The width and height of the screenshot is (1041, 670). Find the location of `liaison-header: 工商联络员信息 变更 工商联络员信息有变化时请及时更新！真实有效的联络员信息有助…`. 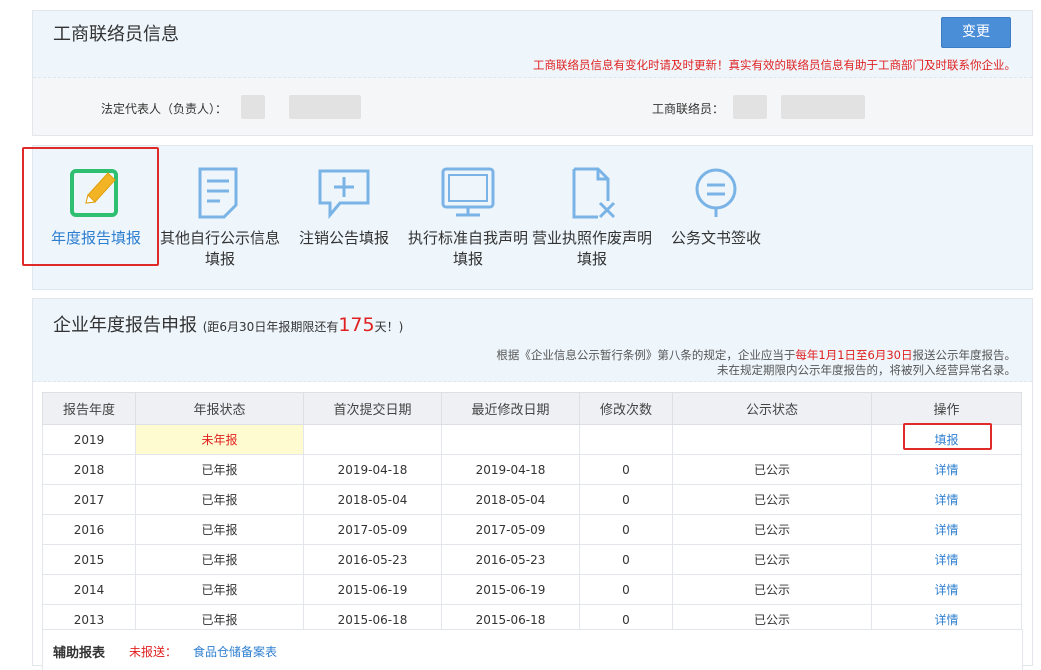

liaison-header: 工商联络员信息 变更 工商联络员信息有变化时请及时更新！真实有效的联络员信息有助… is located at coordinates (532, 44).